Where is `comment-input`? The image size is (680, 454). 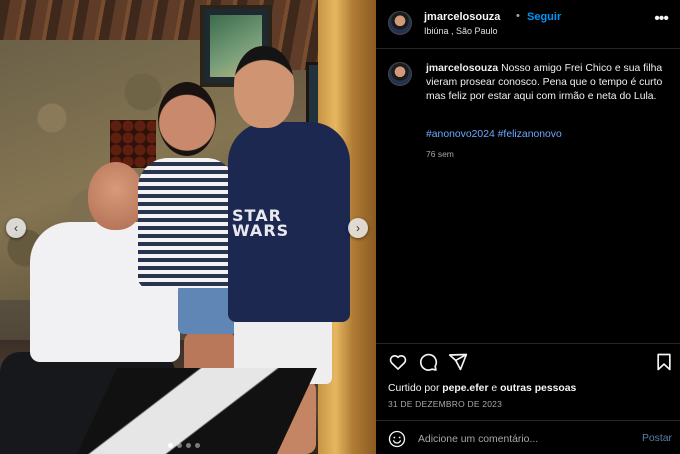 comment-input is located at coordinates (518, 439).